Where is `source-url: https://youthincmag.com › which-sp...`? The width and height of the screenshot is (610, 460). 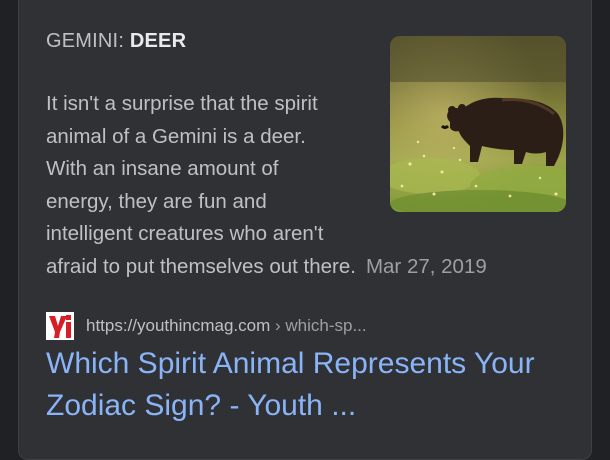
source-url: https://youthincmag.com › which-sp... is located at coordinates (226, 326).